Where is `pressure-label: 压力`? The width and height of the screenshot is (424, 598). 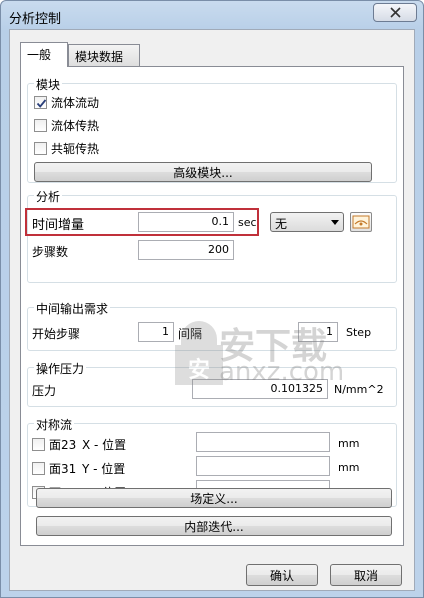
pressure-label: 压力 is located at coordinates (44, 391).